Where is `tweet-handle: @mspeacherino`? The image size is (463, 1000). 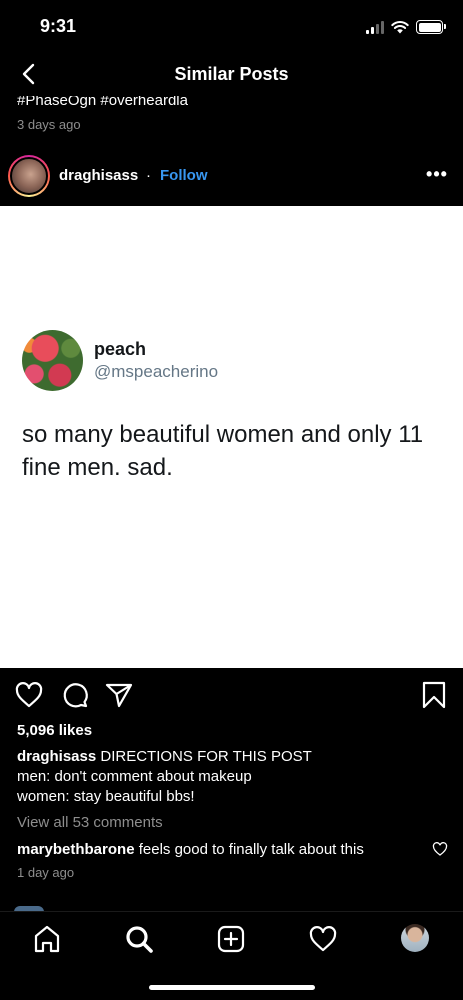 tweet-handle: @mspeacherino is located at coordinates (156, 371).